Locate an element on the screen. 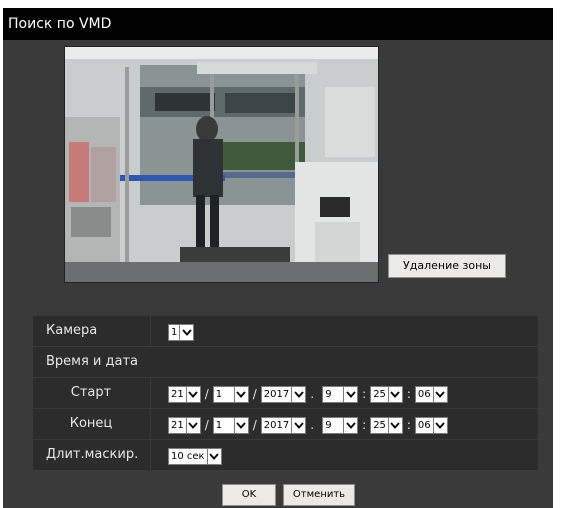 Image resolution: width=562 pixels, height=508 pixels. camera-label: Камера is located at coordinates (72, 330).